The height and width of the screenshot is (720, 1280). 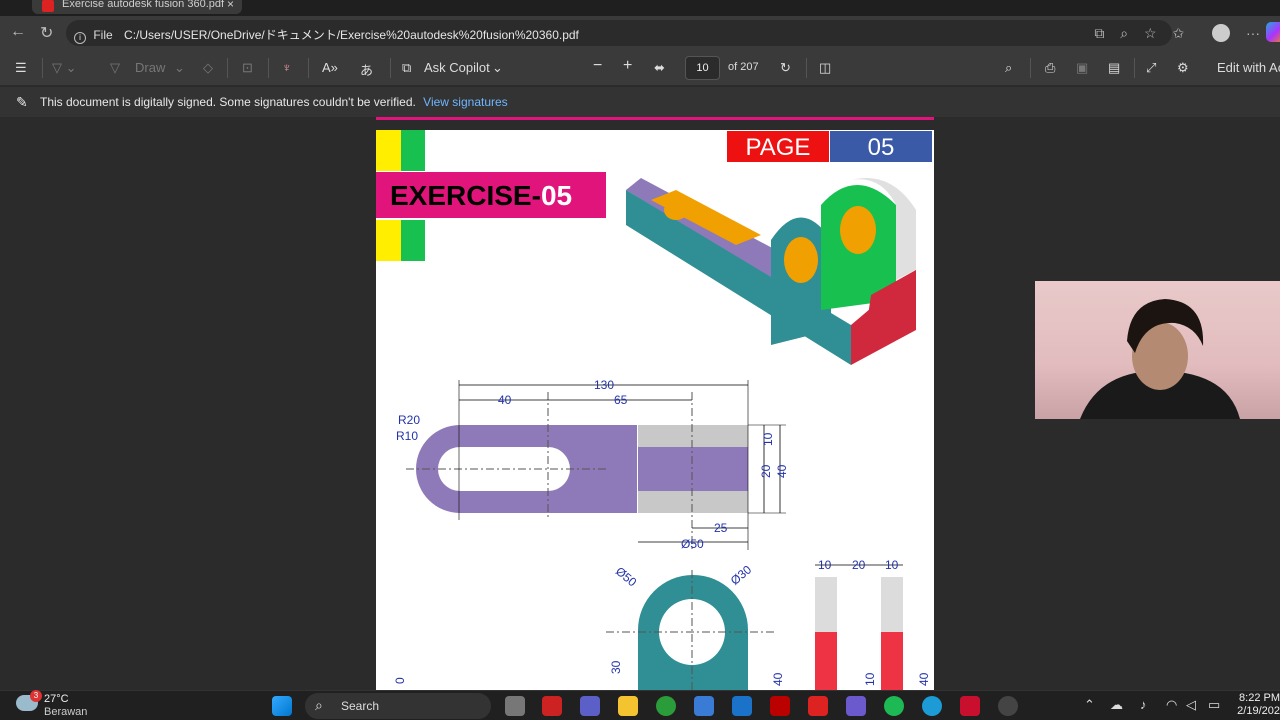 What do you see at coordinates (21, 68) in the screenshot?
I see `contents-icon: ☰` at bounding box center [21, 68].